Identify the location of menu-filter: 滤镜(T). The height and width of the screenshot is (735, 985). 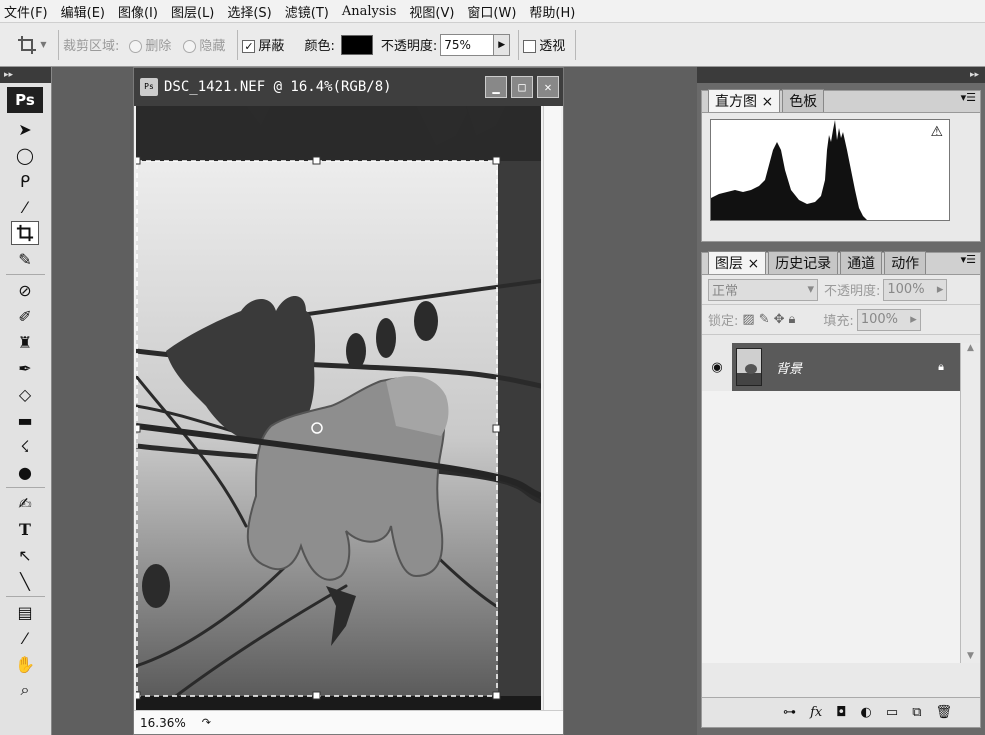
(307, 11).